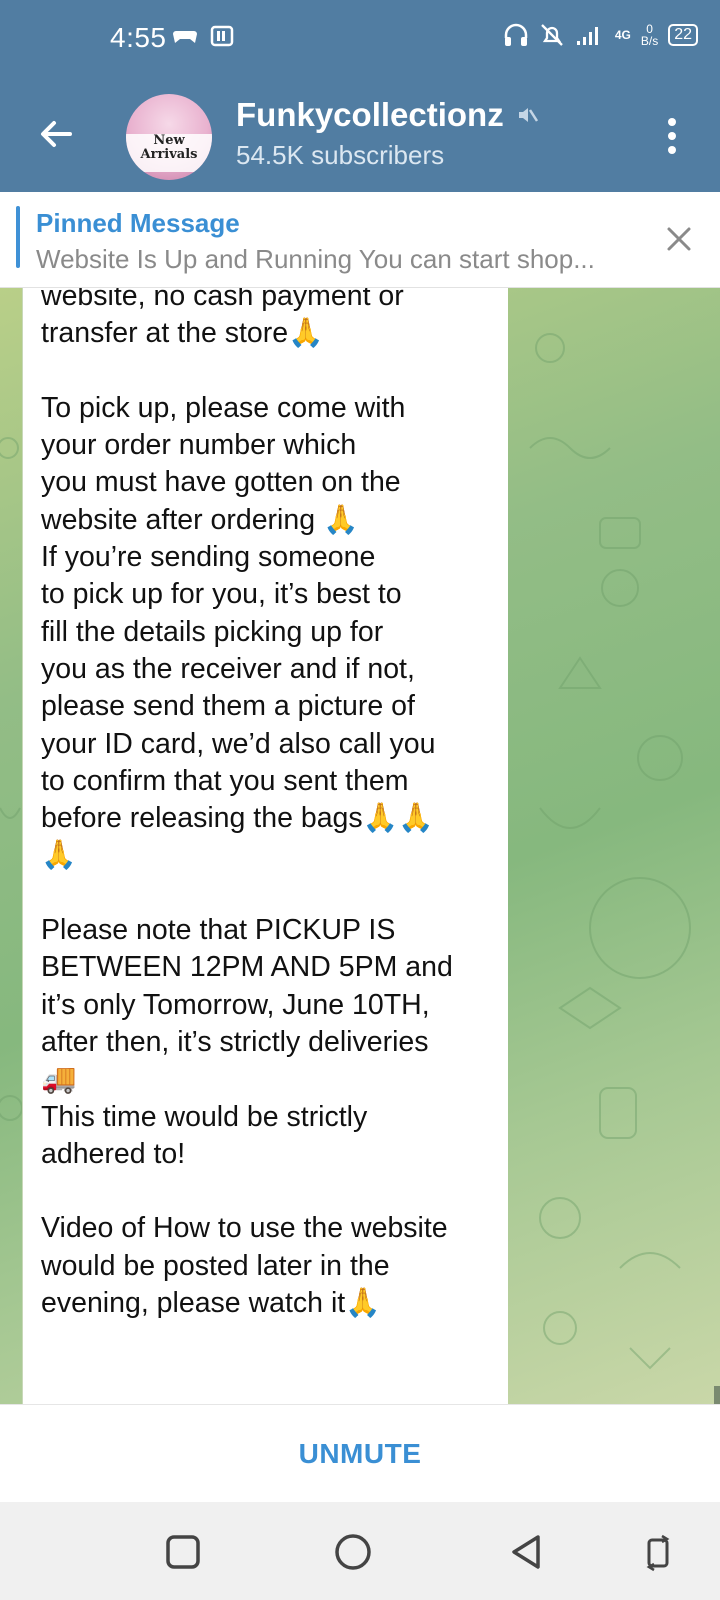 The image size is (720, 1600). What do you see at coordinates (679, 239) in the screenshot?
I see `close-icon` at bounding box center [679, 239].